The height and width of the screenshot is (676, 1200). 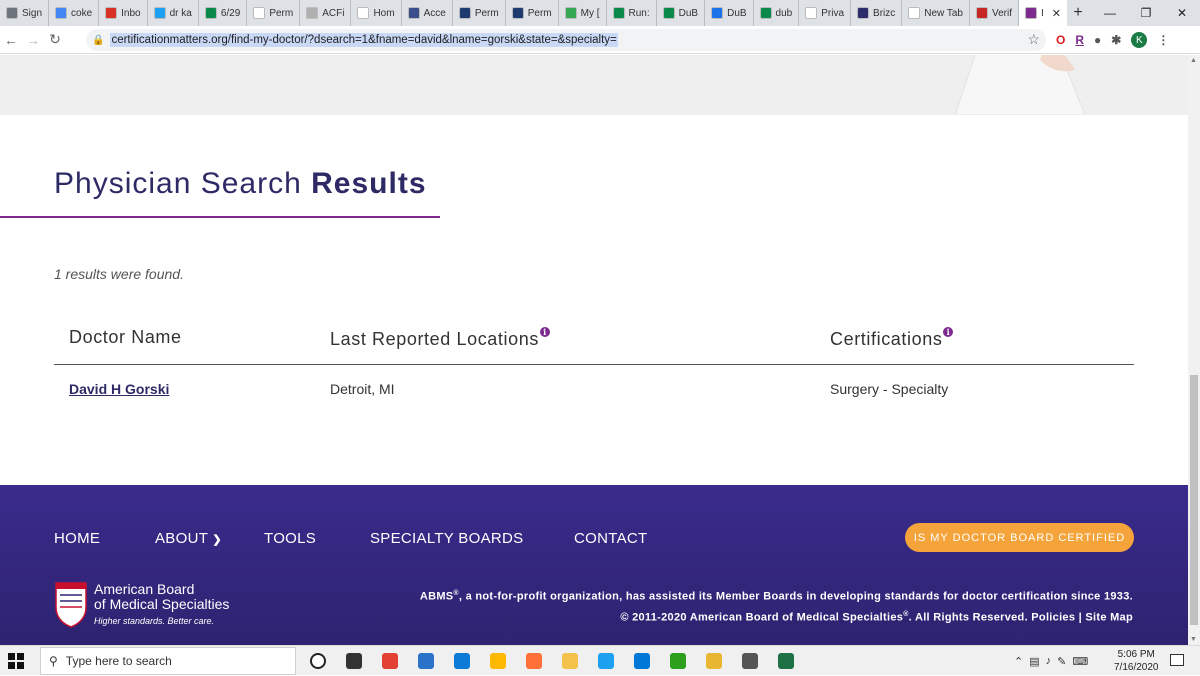 What do you see at coordinates (1194, 500) in the screenshot?
I see `scroll-thumb` at bounding box center [1194, 500].